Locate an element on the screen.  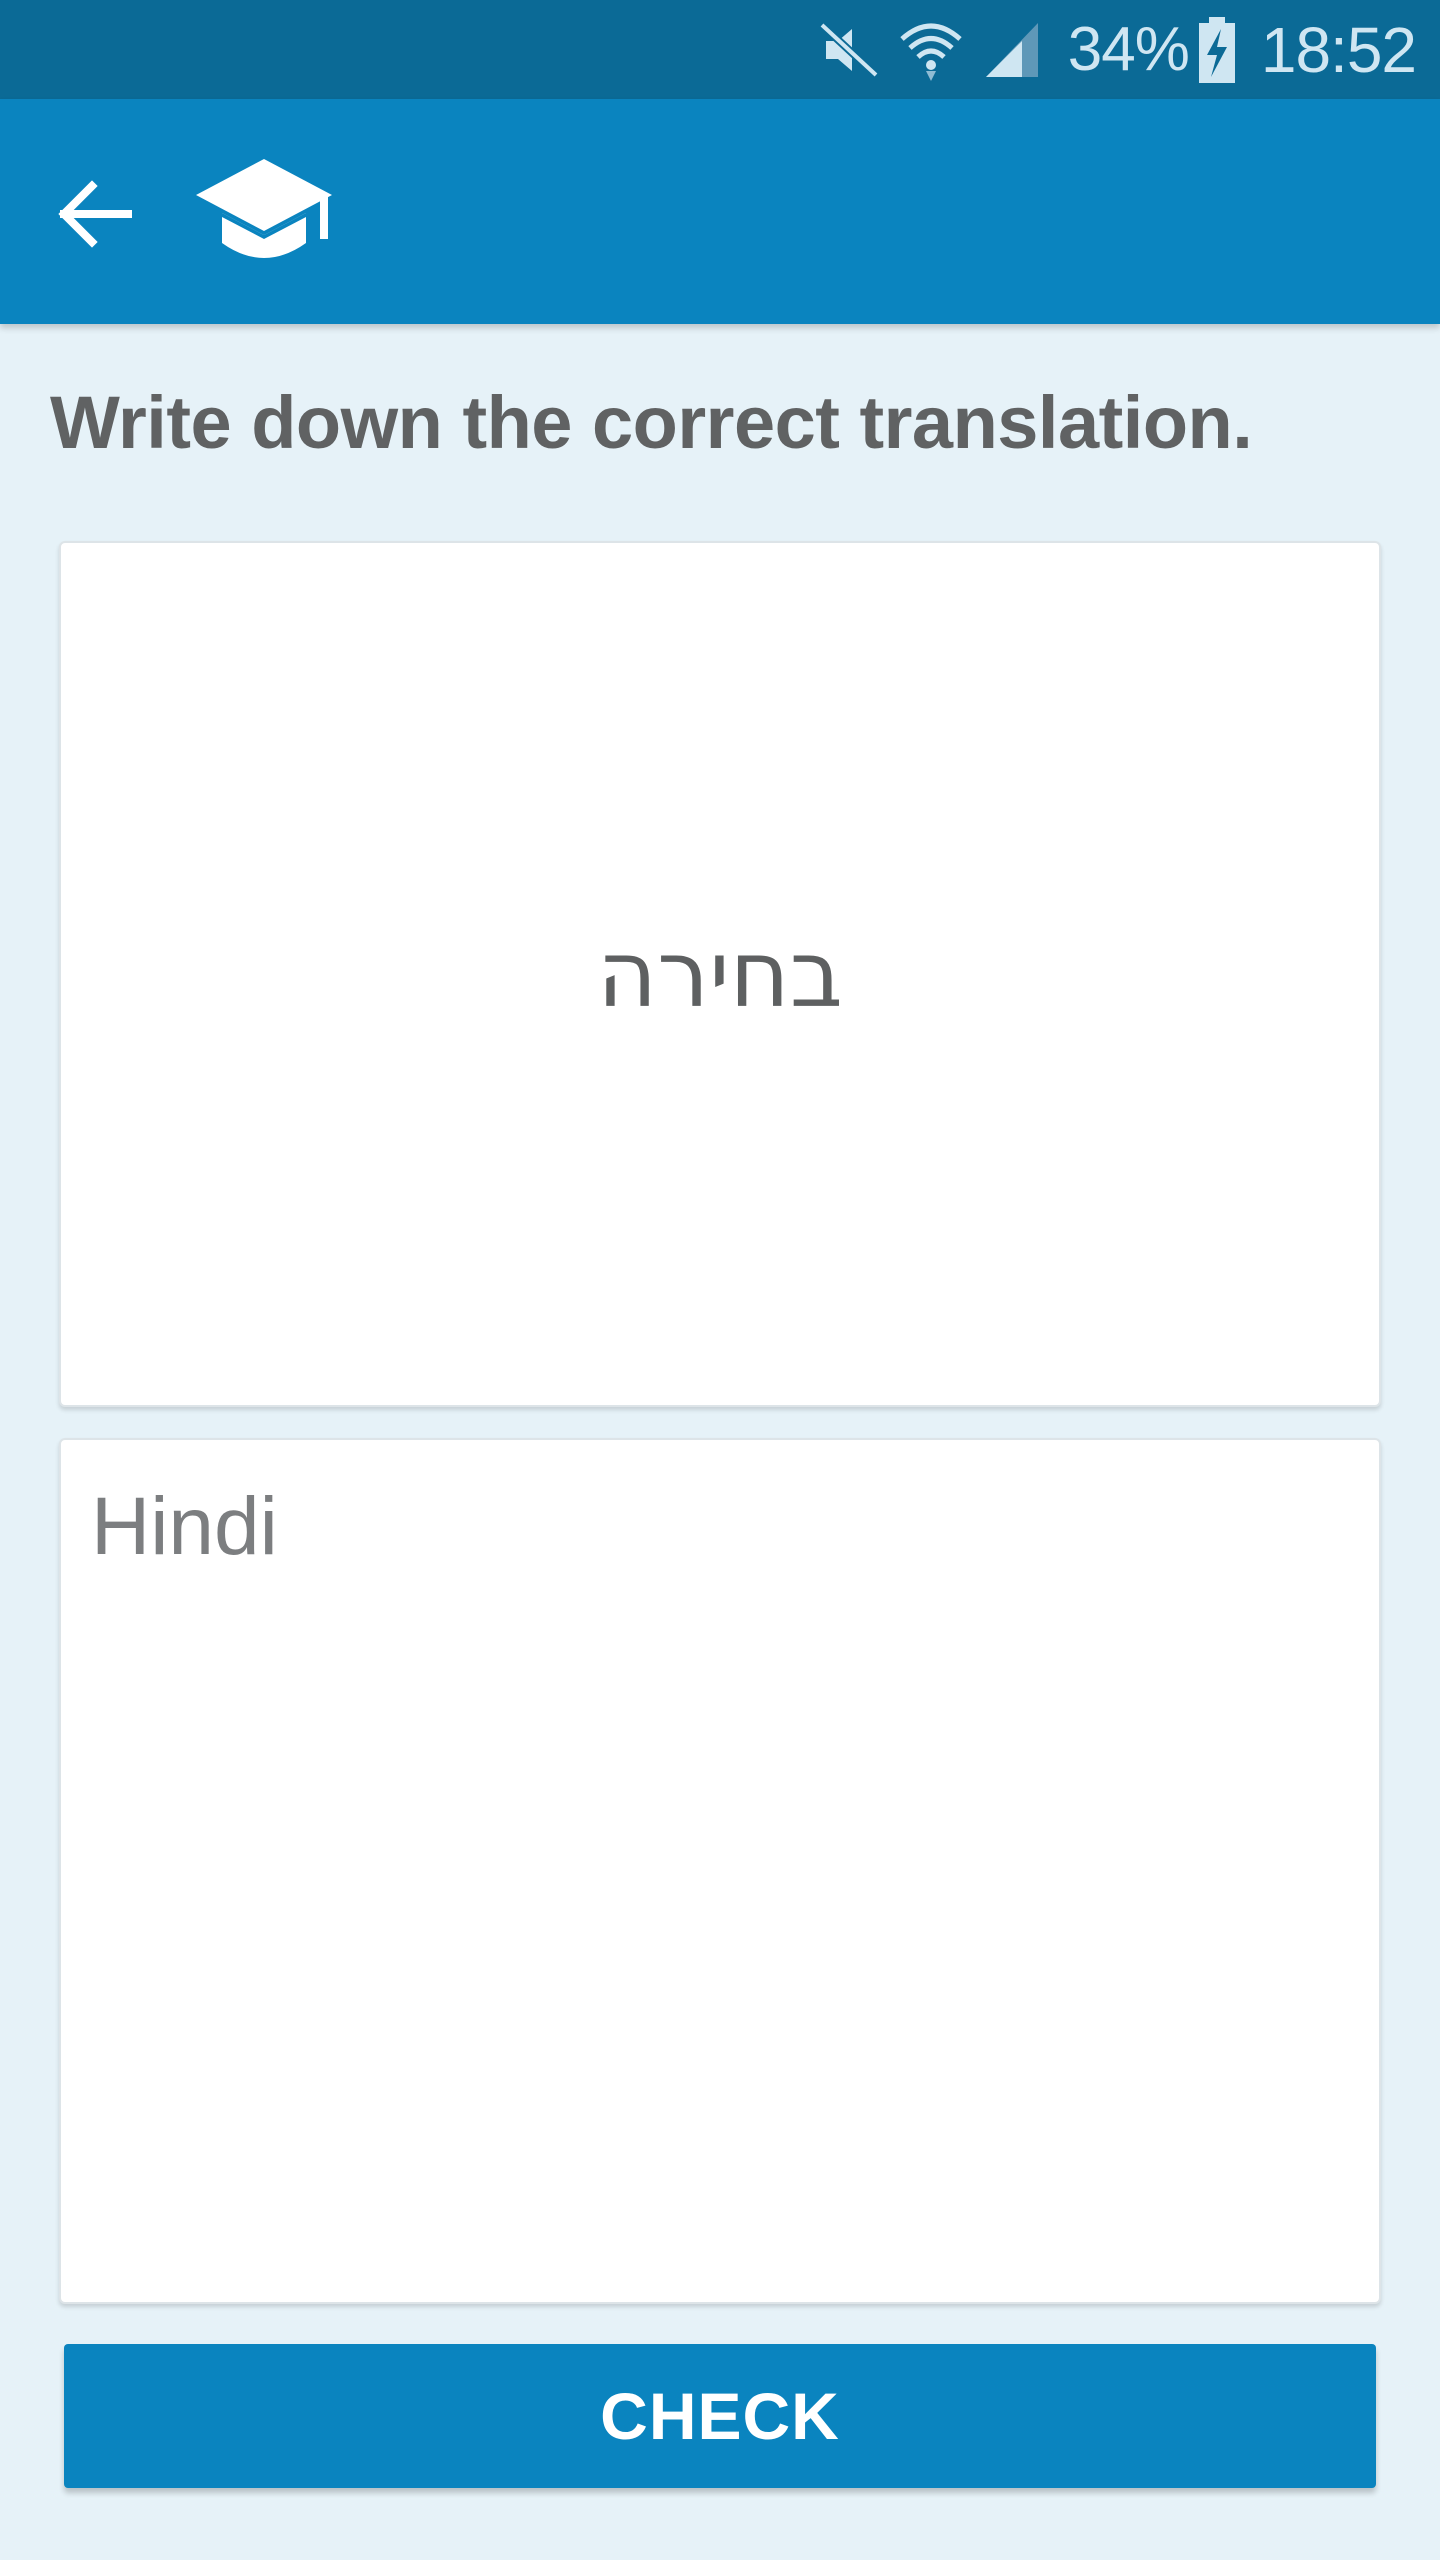
battery-charging-icon is located at coordinates (1217, 50).